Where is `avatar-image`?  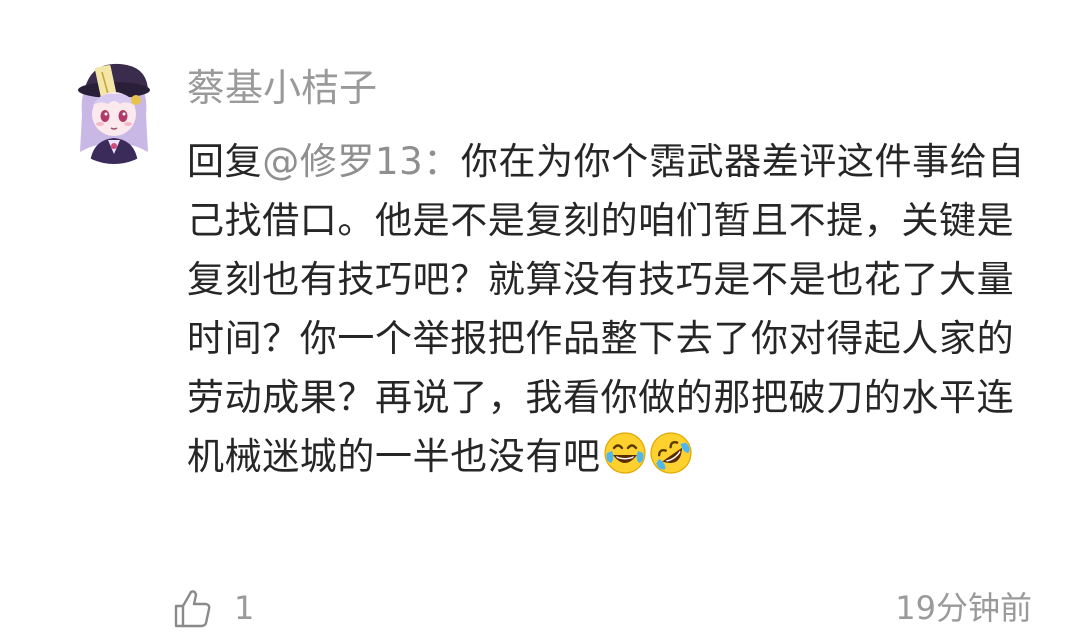 avatar-image is located at coordinates (114, 110).